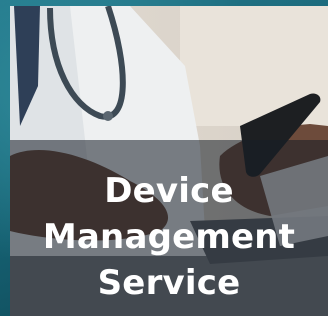 The width and height of the screenshot is (328, 316). Describe the element at coordinates (169, 283) in the screenshot. I see `card-title-line-3: Service` at that location.